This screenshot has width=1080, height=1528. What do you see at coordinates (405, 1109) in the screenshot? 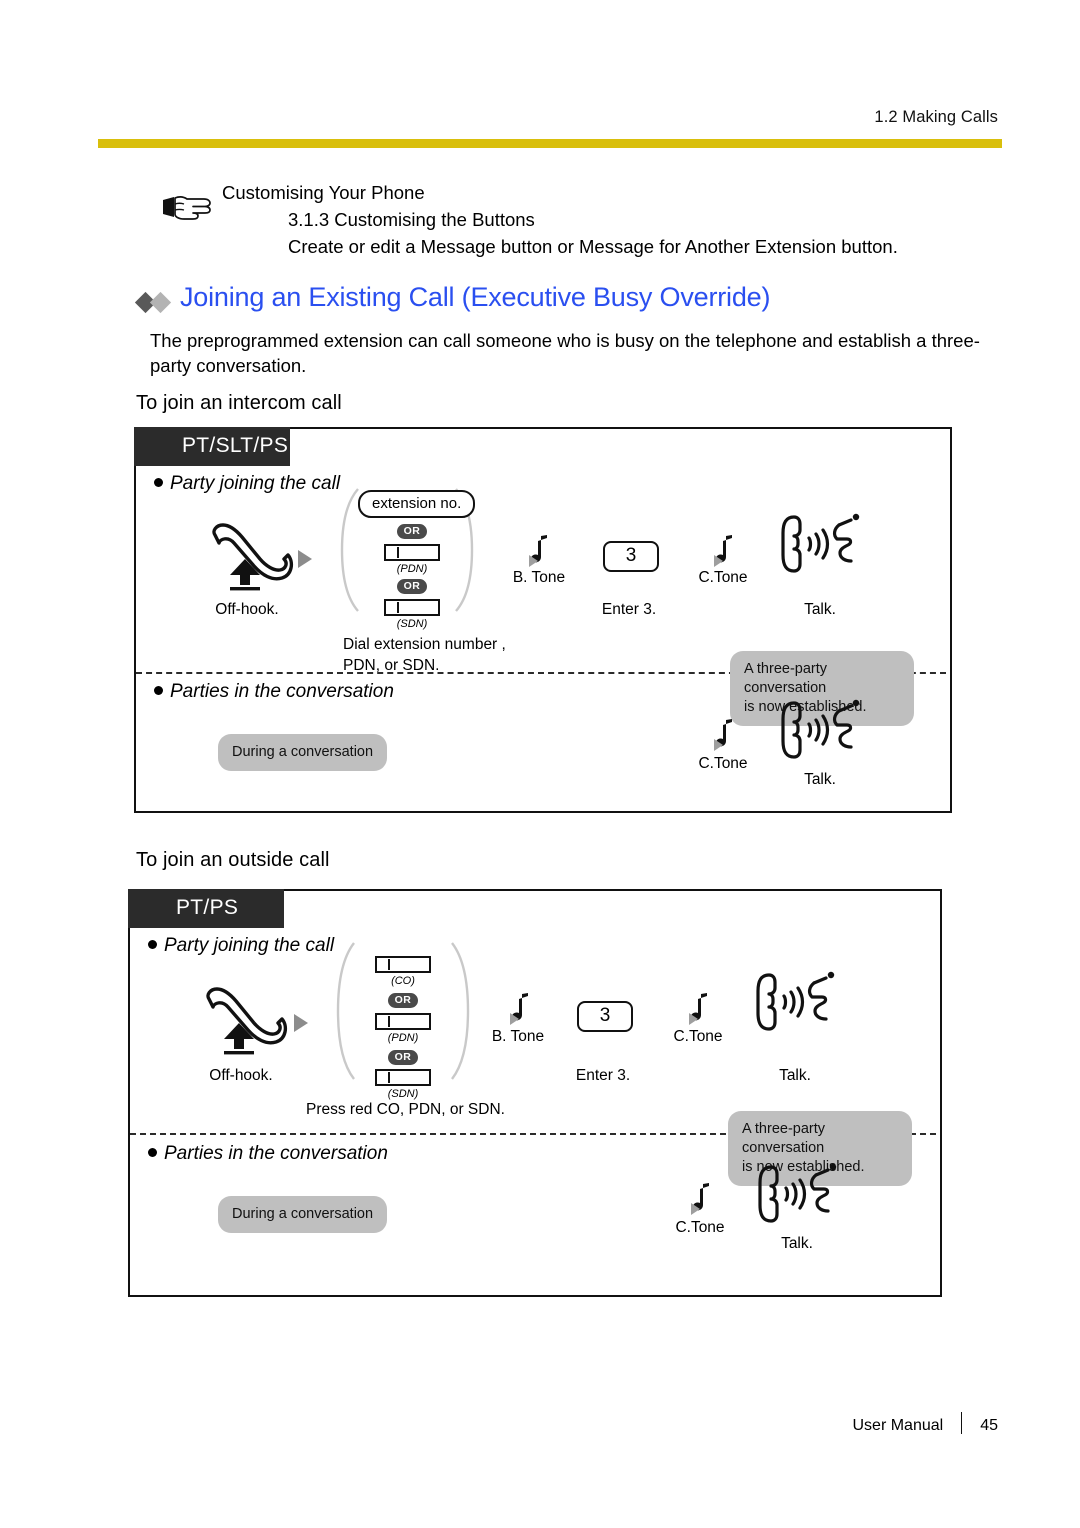
I see `caption-press-red: Press red CO, PDN, or SDN.` at bounding box center [405, 1109].